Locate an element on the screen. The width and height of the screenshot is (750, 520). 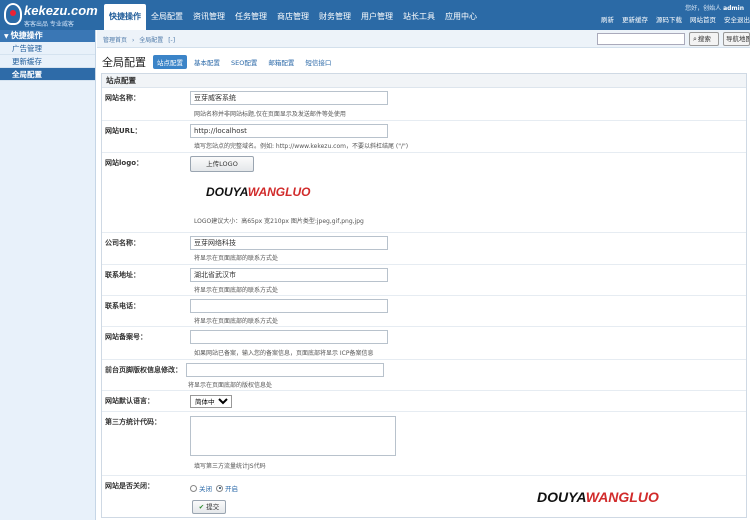
breadcrumb: 管理首页 › 全局配置 [-] is located at coordinates (140, 39).